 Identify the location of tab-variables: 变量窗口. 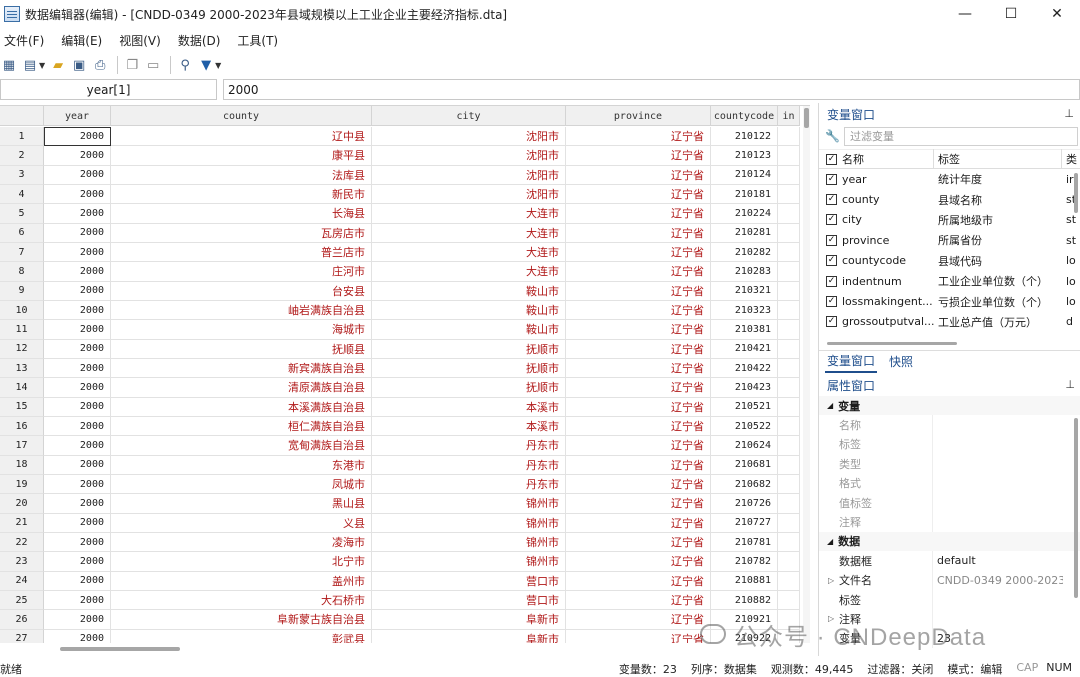
(851, 361).